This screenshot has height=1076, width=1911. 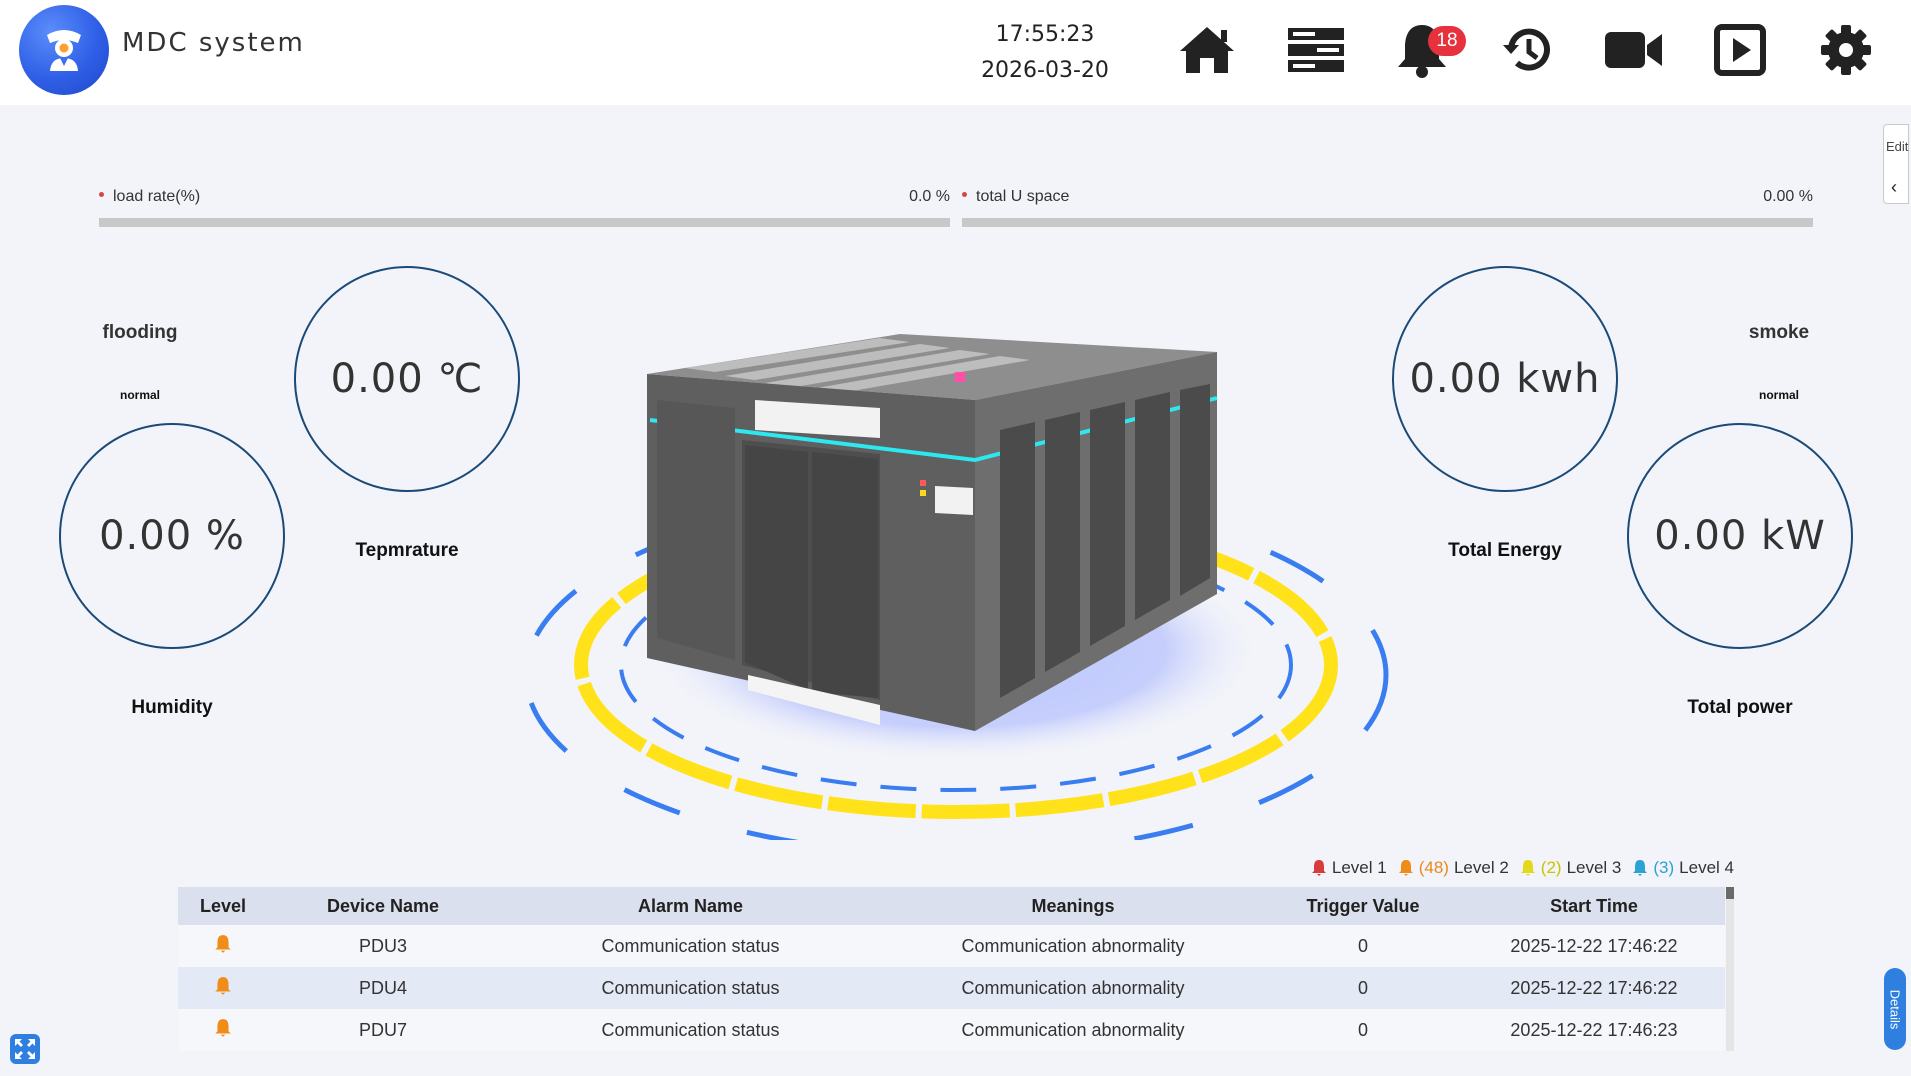 I want to click on video-button, so click(x=1634, y=50).